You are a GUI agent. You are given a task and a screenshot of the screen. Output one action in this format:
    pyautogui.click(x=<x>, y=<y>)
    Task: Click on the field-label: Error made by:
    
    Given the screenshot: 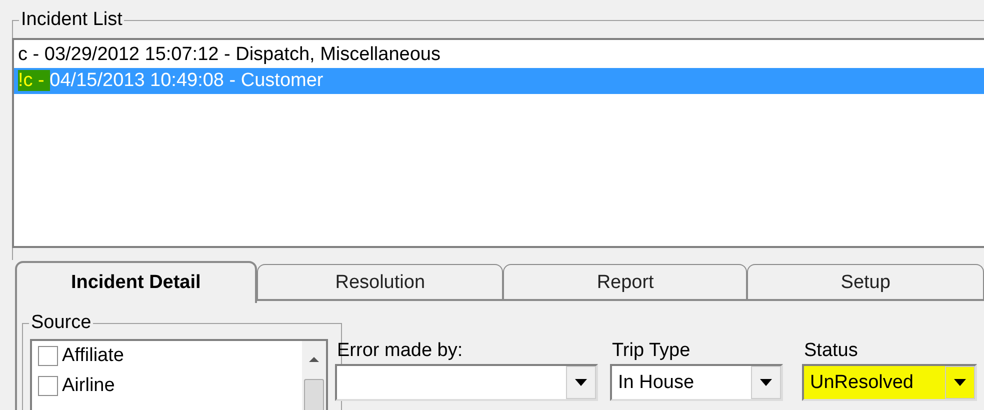 What is the action you would take?
    pyautogui.click(x=400, y=351)
    